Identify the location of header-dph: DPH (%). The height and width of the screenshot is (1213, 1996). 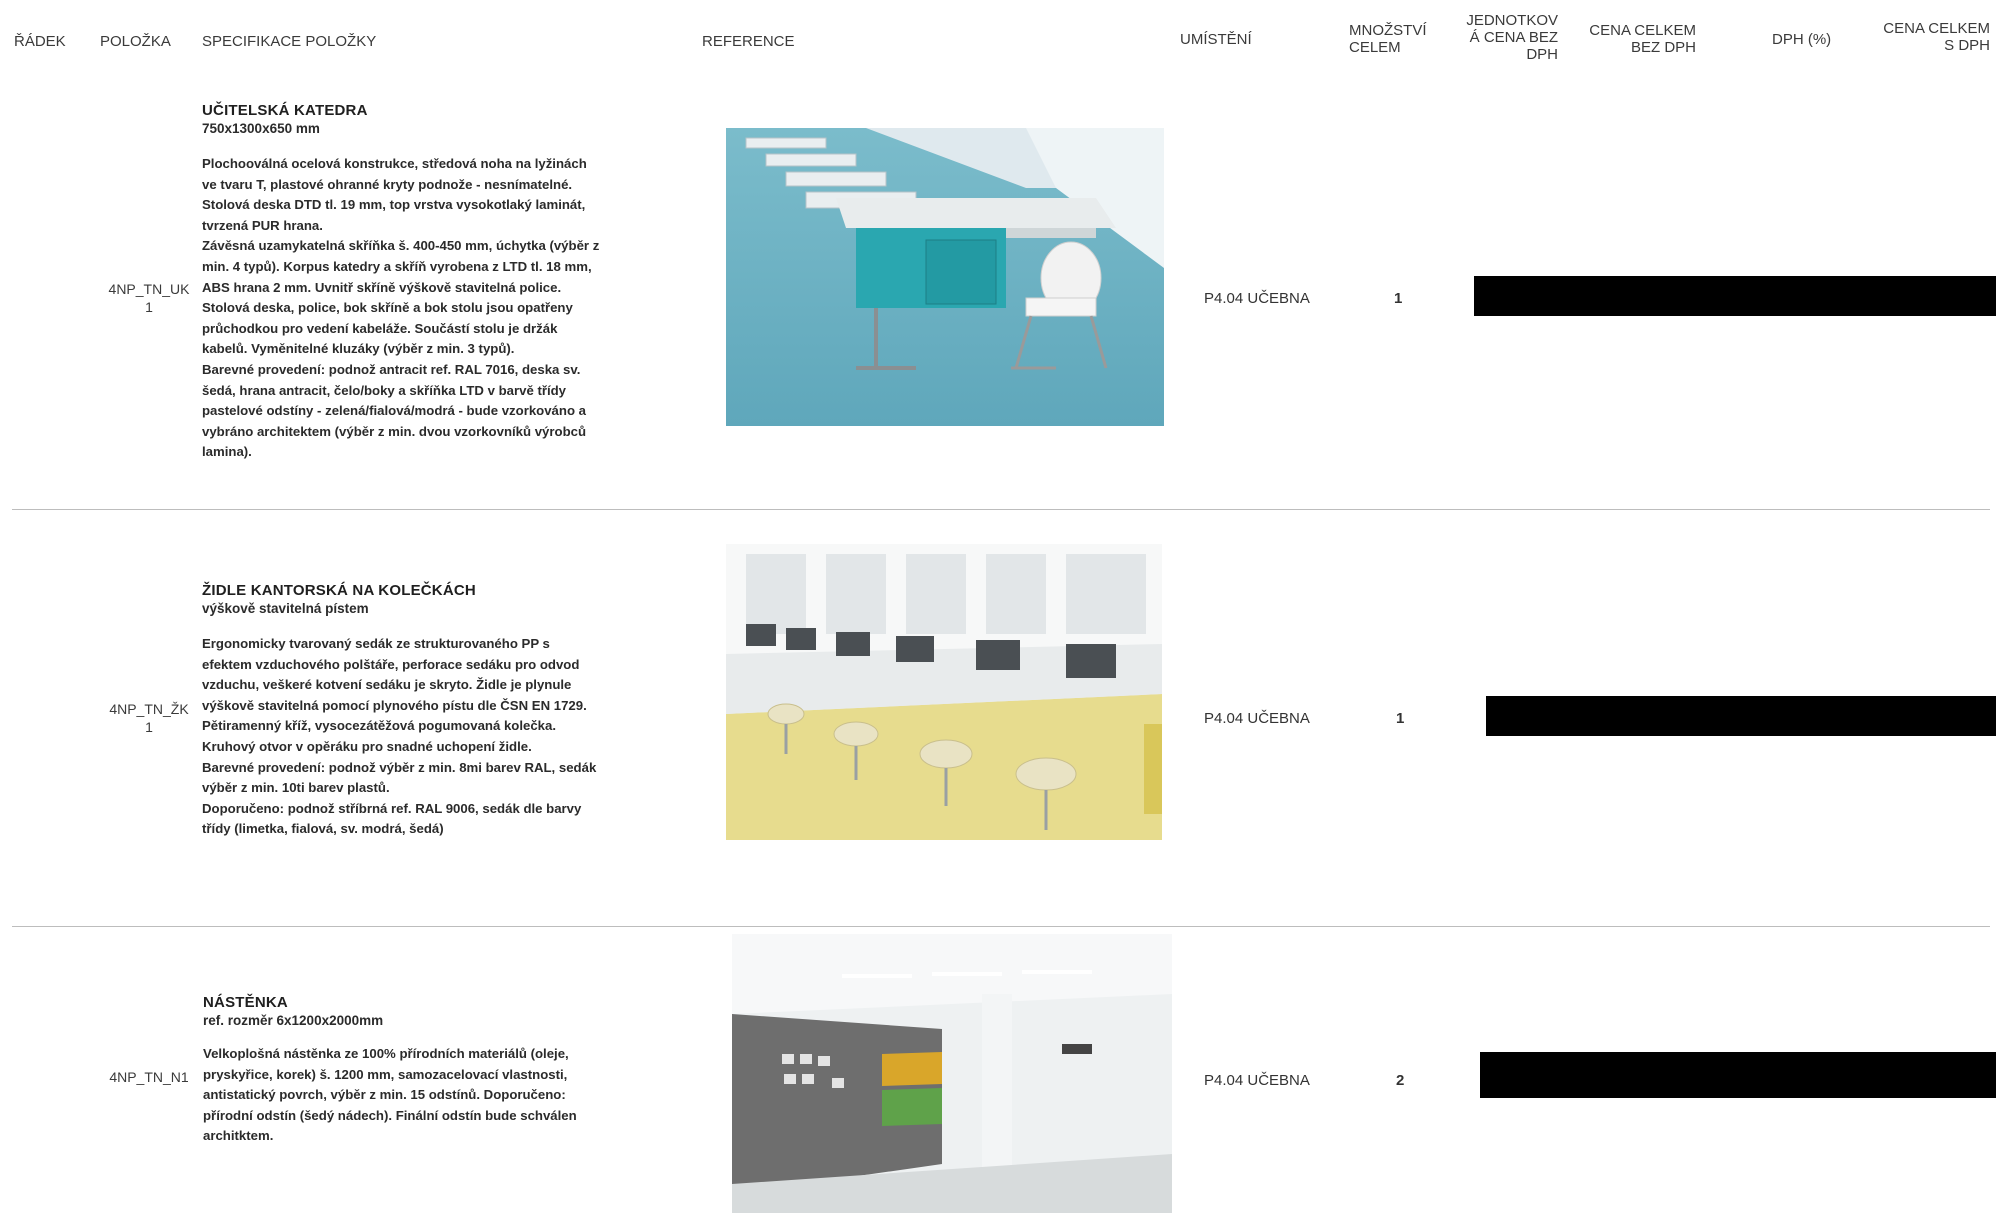
(1802, 39).